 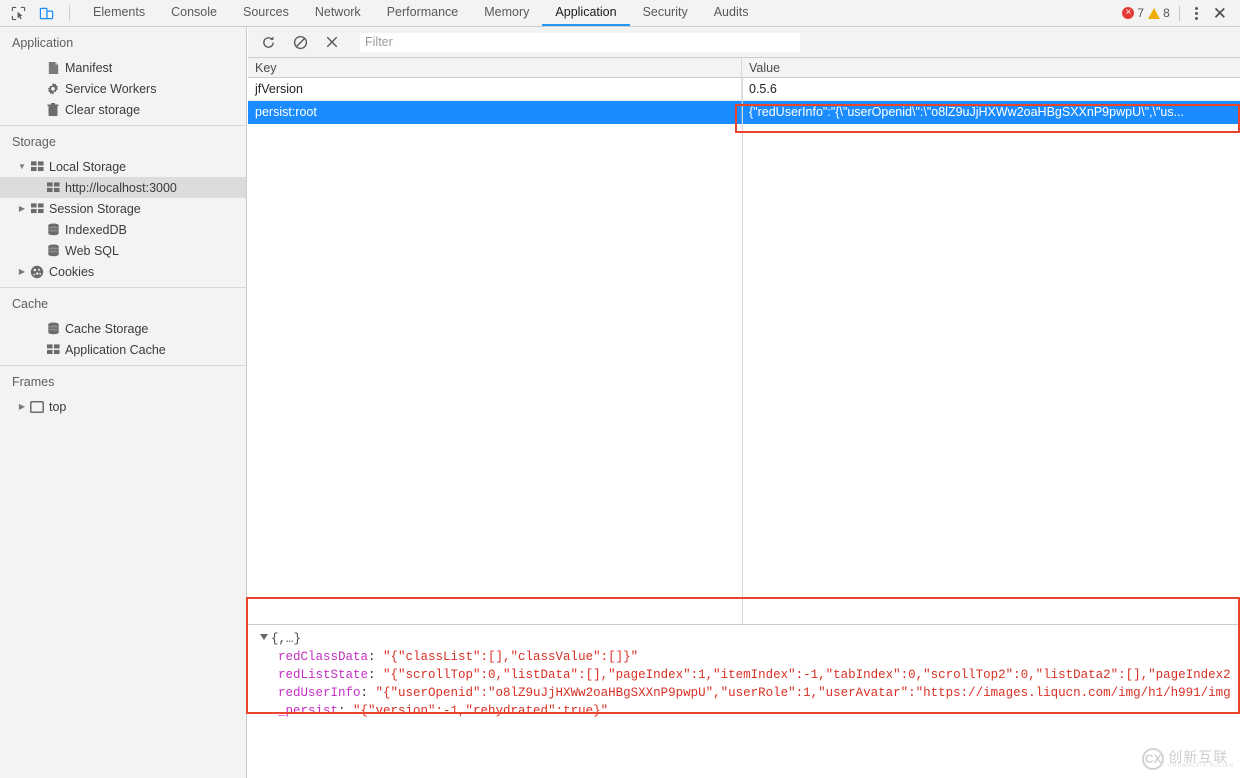 I want to click on kebab-menu-icon, so click(x=1196, y=13).